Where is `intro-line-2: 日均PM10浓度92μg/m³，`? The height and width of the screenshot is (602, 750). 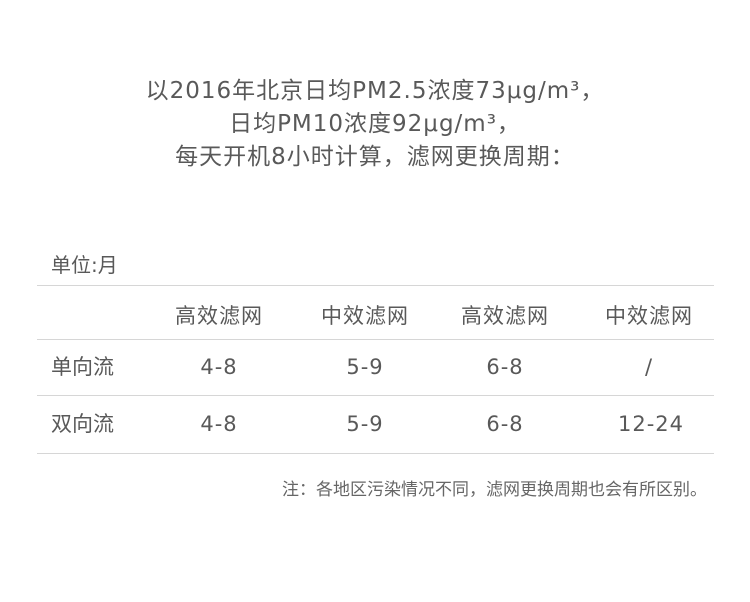 intro-line-2: 日均PM10浓度92μg/m³， is located at coordinates (375, 124).